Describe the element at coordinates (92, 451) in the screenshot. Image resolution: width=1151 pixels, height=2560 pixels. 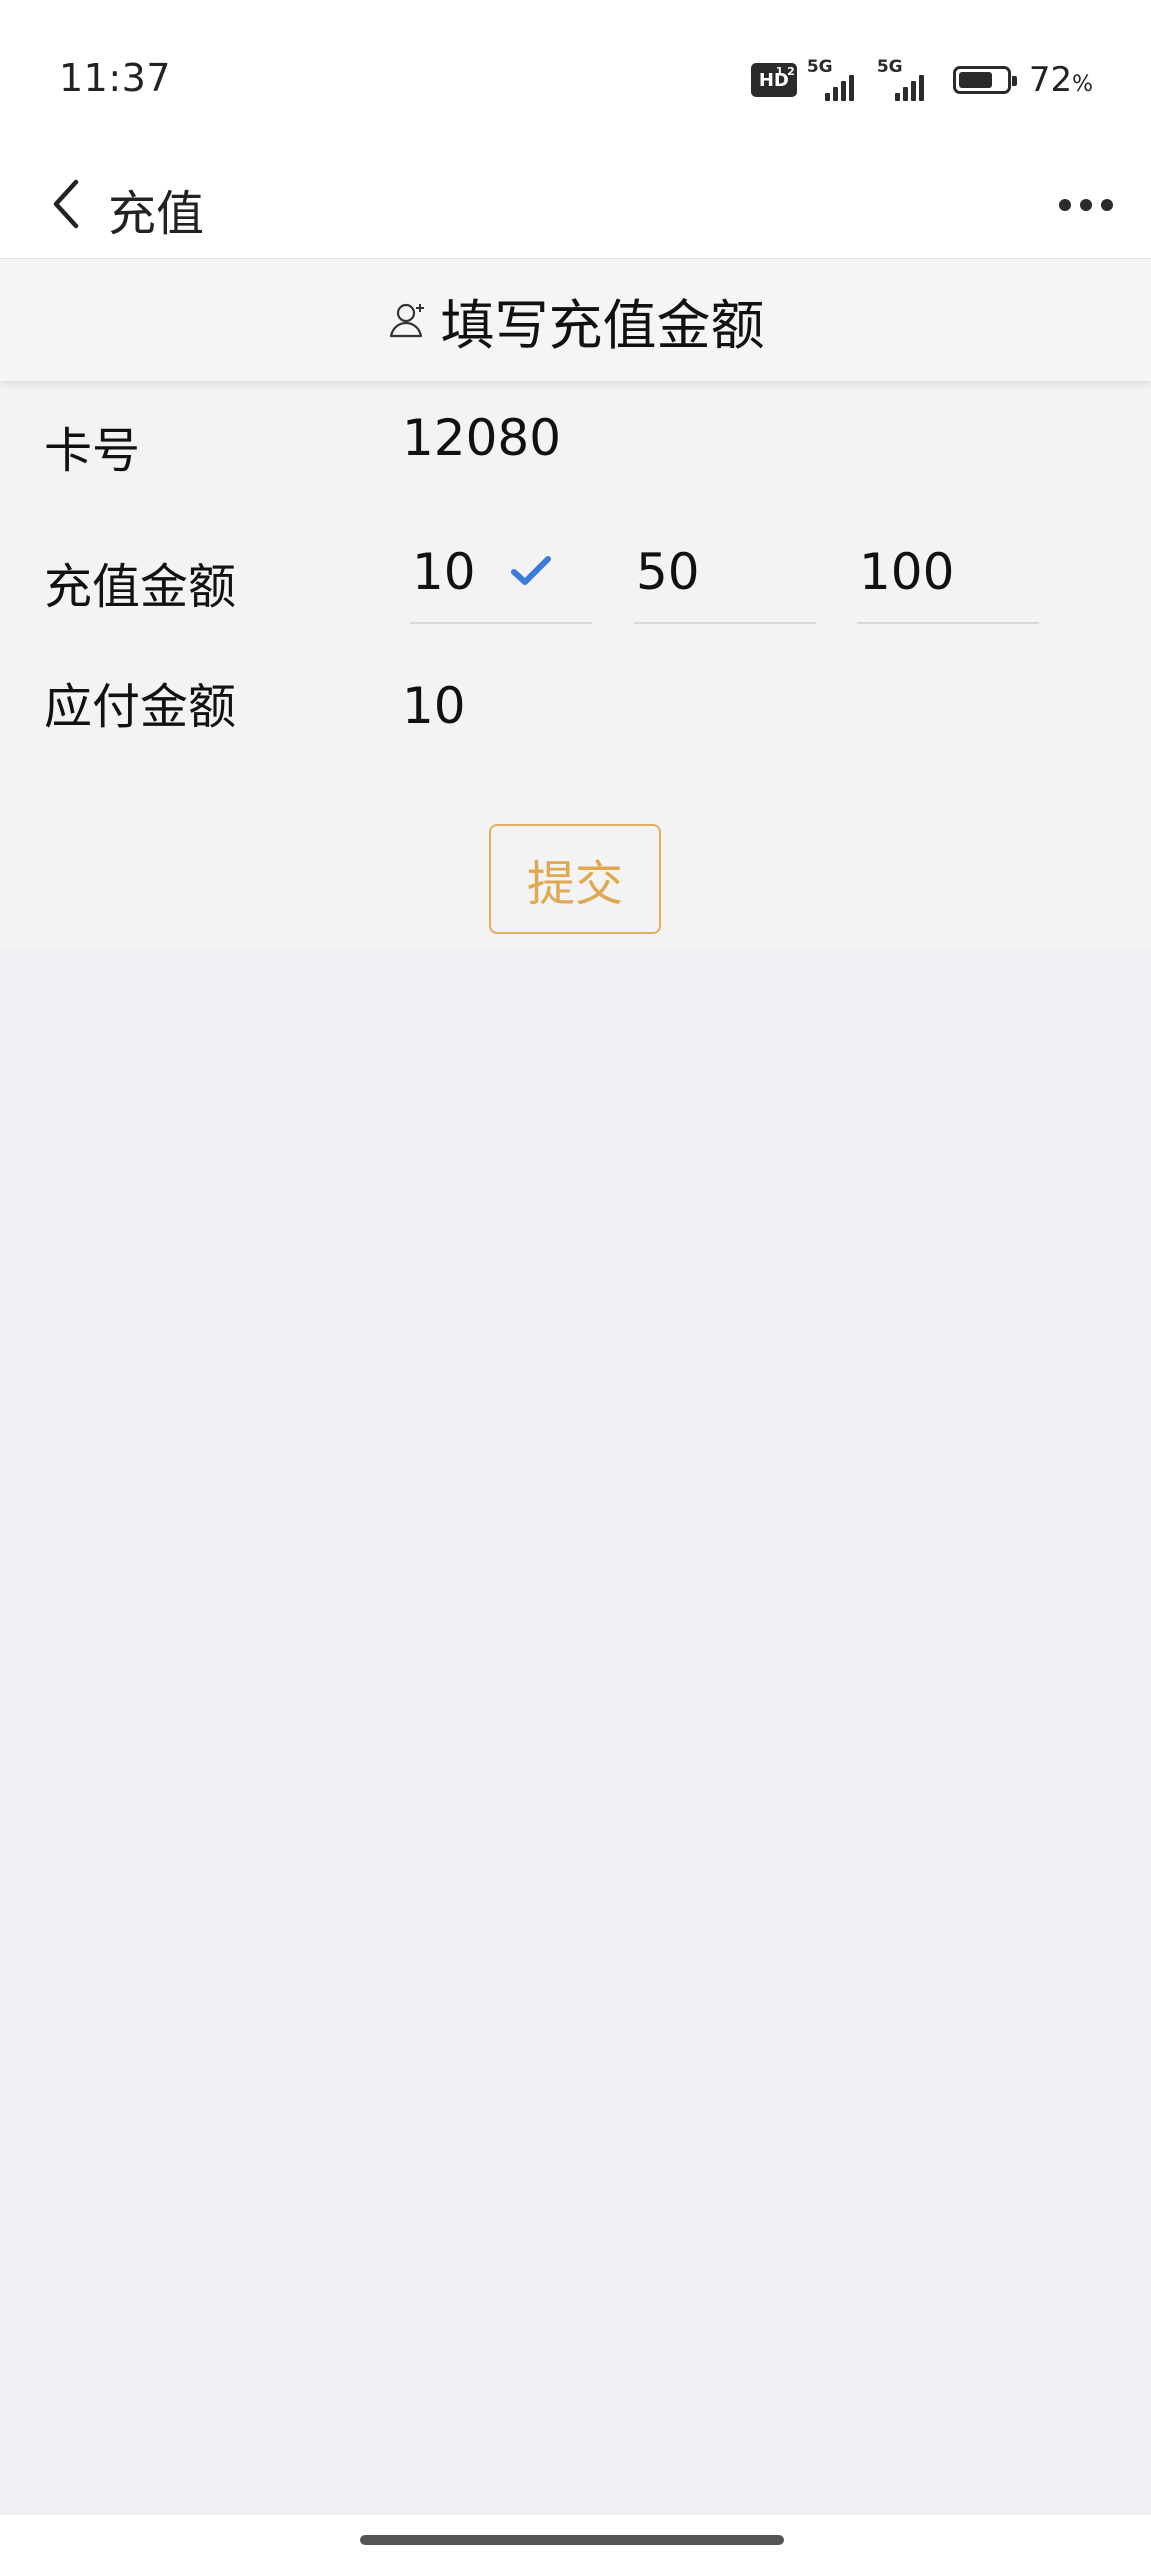
I see `card-number-label: 卡号` at that location.